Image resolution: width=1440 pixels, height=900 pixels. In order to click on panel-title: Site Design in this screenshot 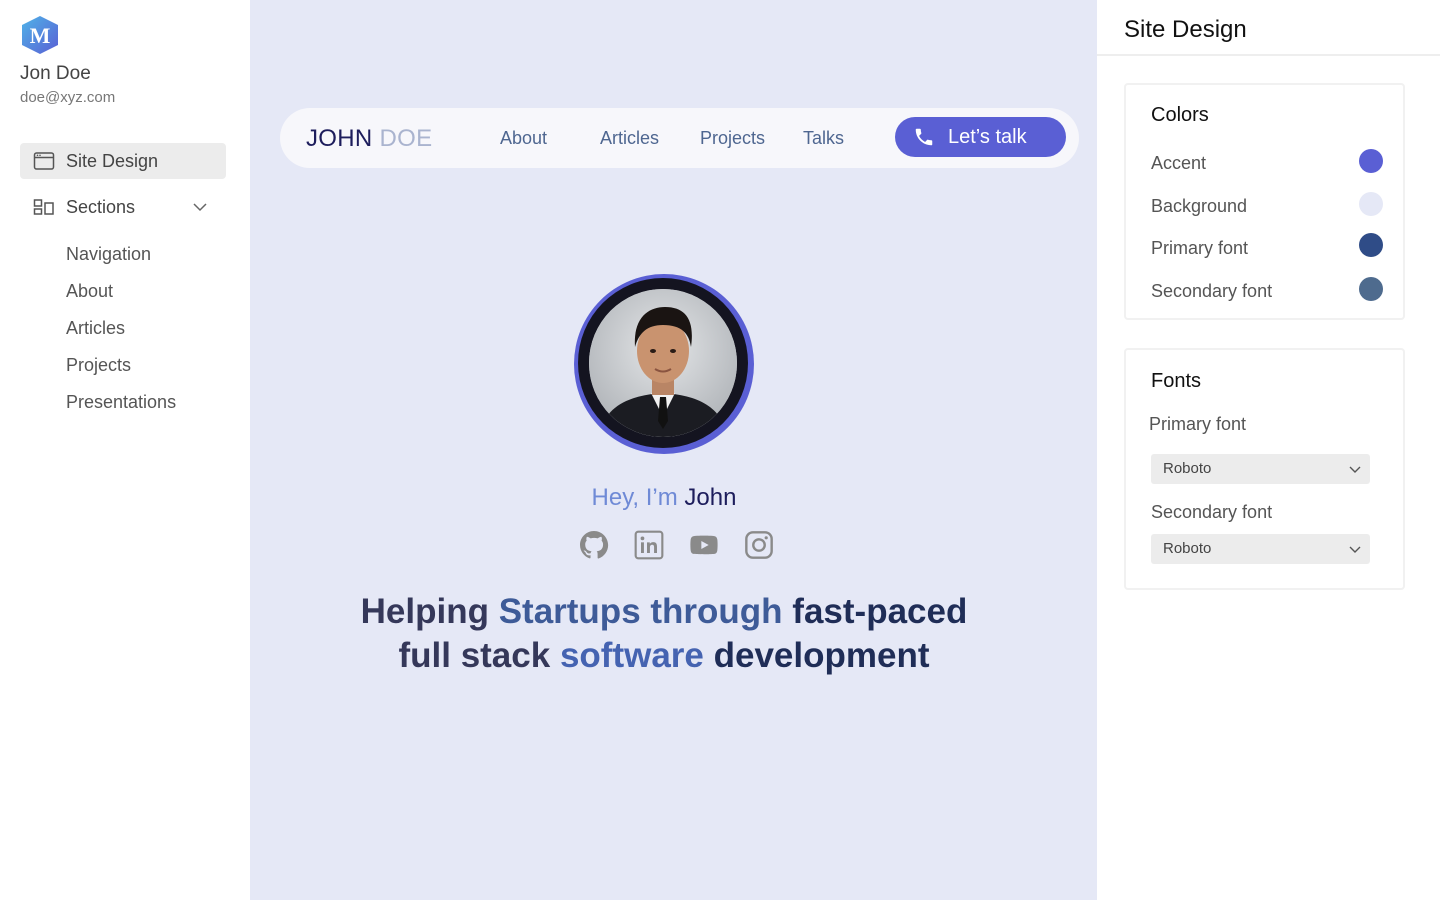, I will do `click(1185, 29)`.